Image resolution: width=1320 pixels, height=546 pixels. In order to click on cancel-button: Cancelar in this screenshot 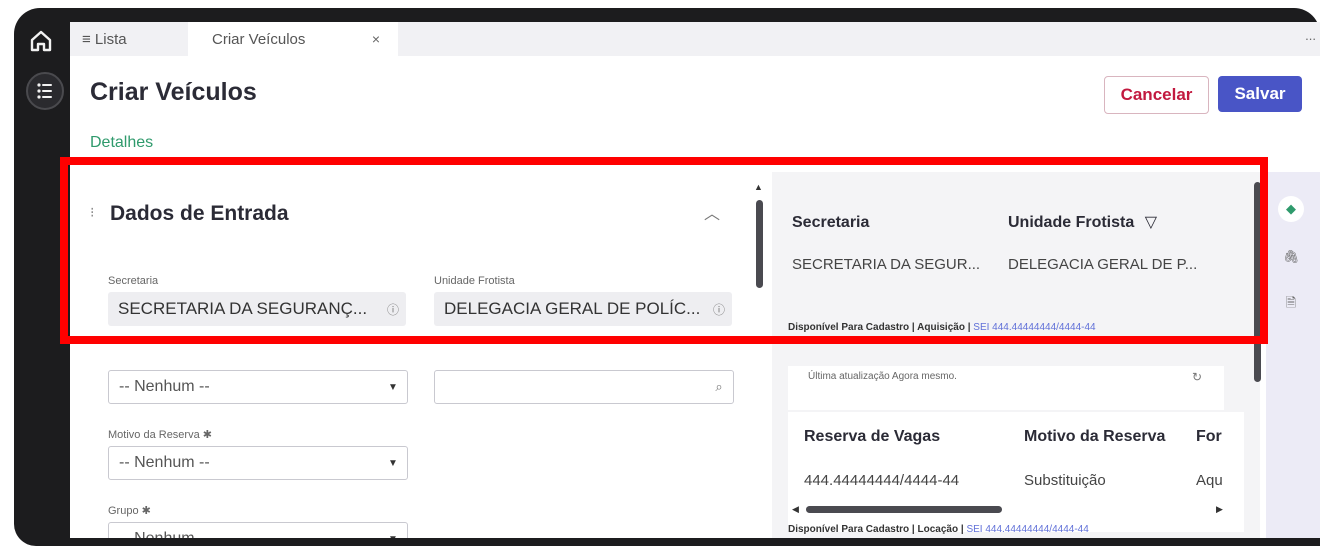, I will do `click(1156, 95)`.